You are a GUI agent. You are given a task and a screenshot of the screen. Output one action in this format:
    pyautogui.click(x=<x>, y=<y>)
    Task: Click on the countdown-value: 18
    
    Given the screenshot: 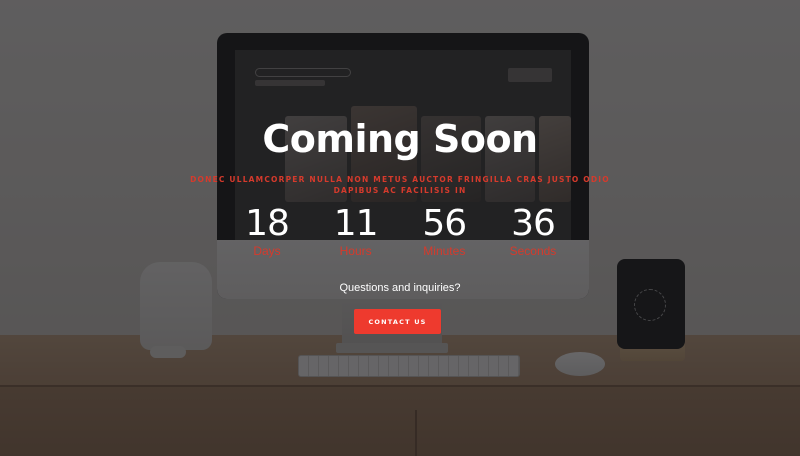 What is the action you would take?
    pyautogui.click(x=267, y=223)
    